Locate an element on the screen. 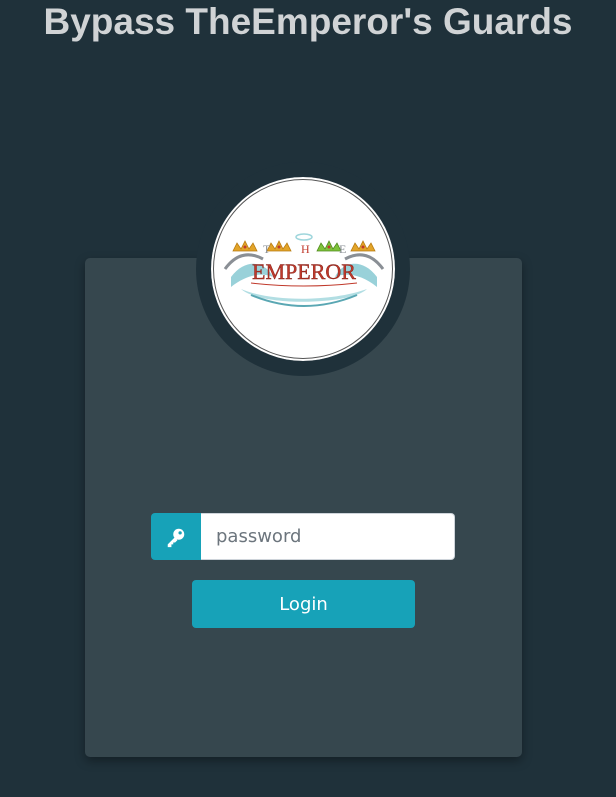  svg-text: EMPEROR is located at coordinates (304, 271).